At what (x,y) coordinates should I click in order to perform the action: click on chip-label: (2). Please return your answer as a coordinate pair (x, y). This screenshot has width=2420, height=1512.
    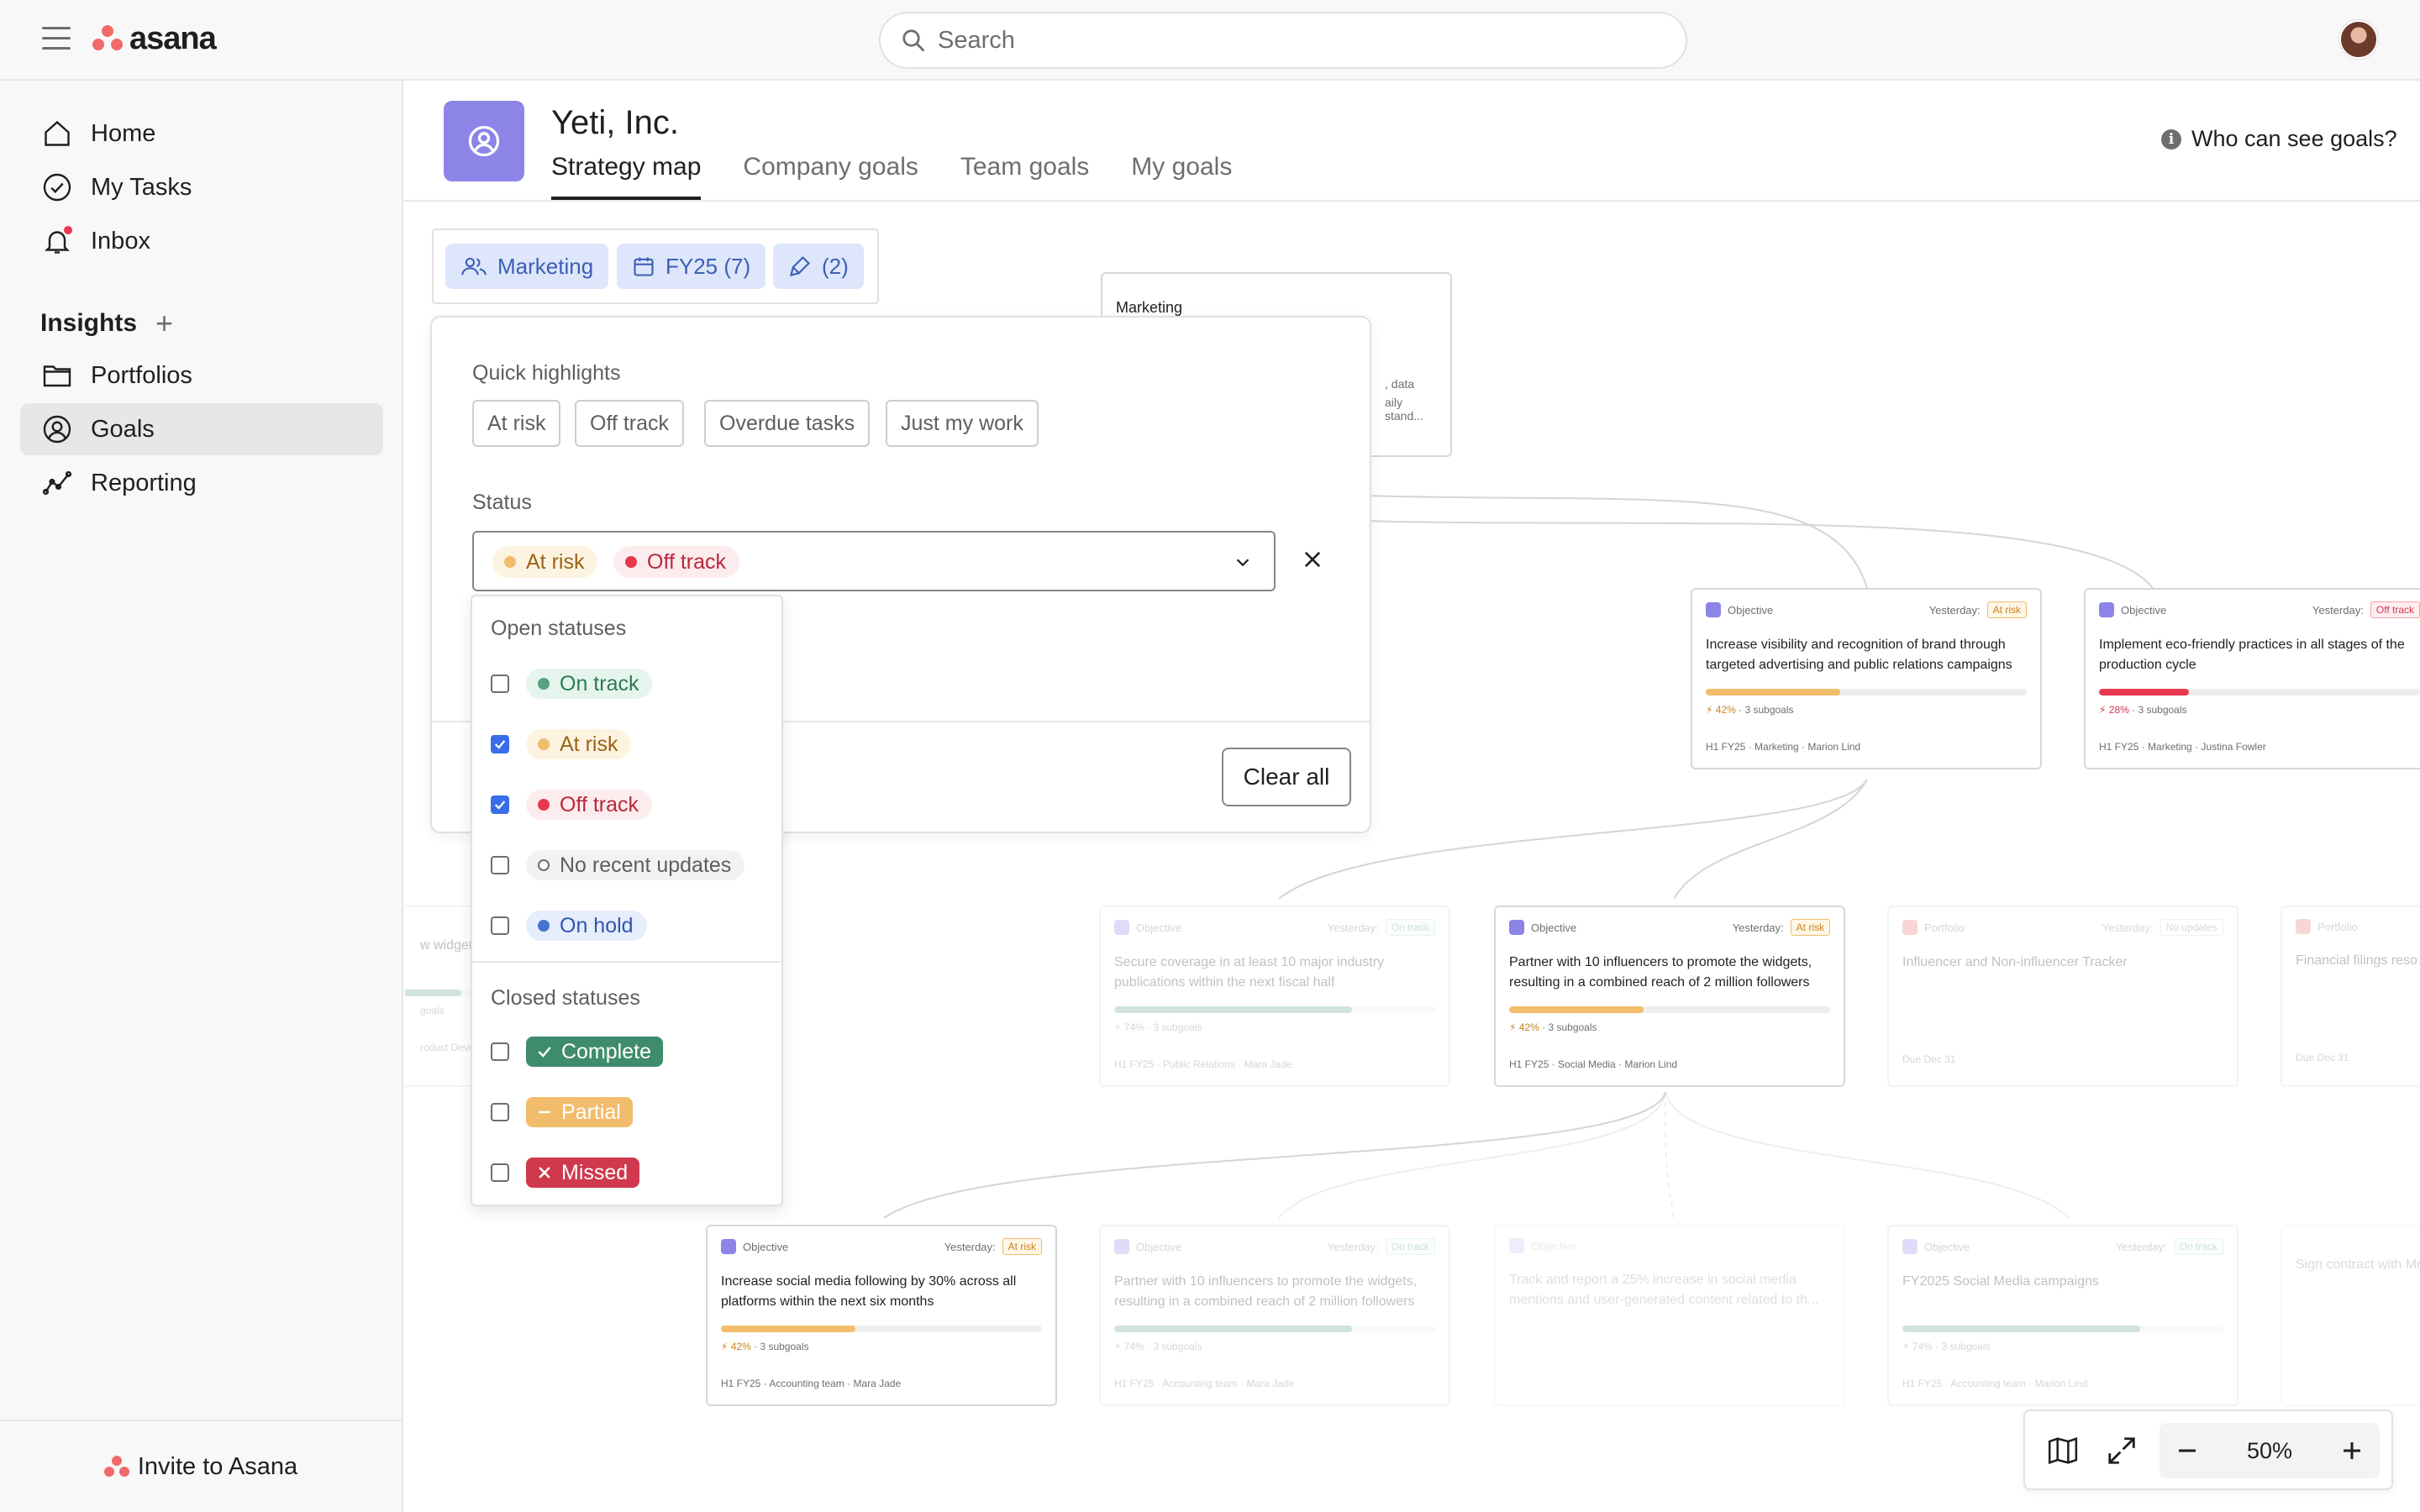
    Looking at the image, I should click on (835, 266).